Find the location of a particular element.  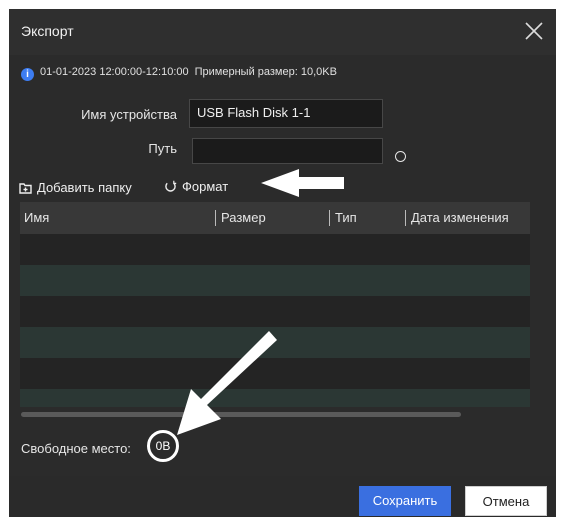

dialog-footer: Сохранить Отмена is located at coordinates (282, 496).